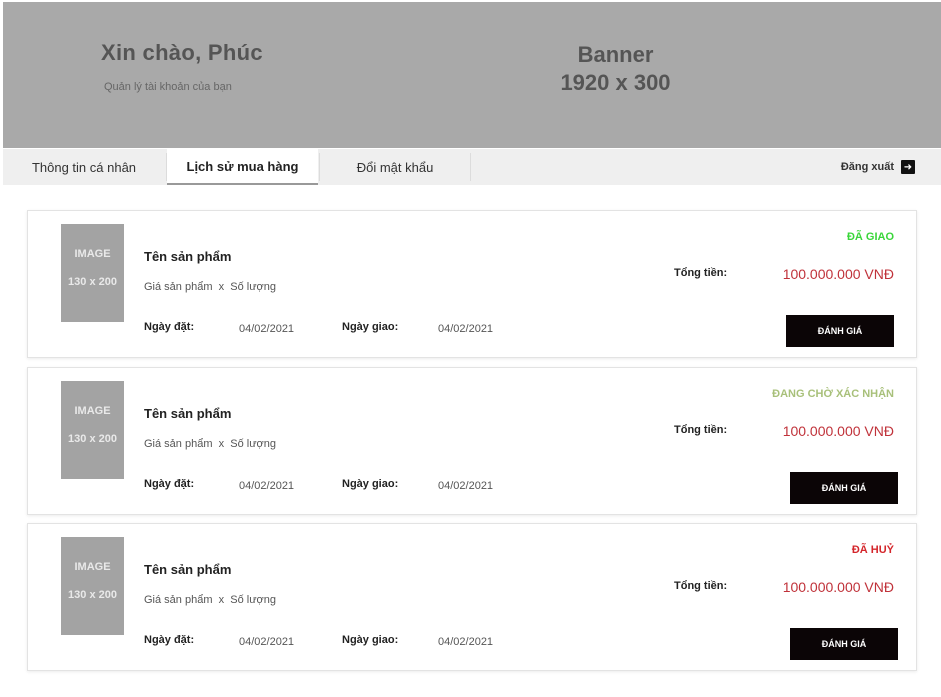  Describe the element at coordinates (833, 394) in the screenshot. I see `order-status: ĐANG CHỜ XÁC NHẬN` at that location.